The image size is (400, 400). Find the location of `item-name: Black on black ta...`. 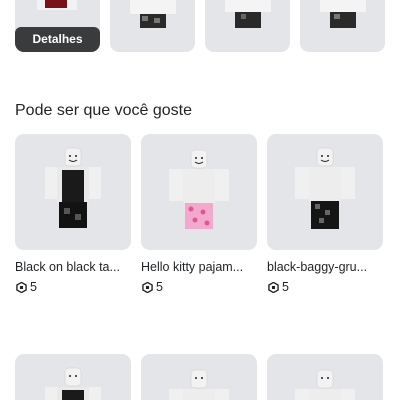

item-name: Black on black ta... is located at coordinates (75, 267).